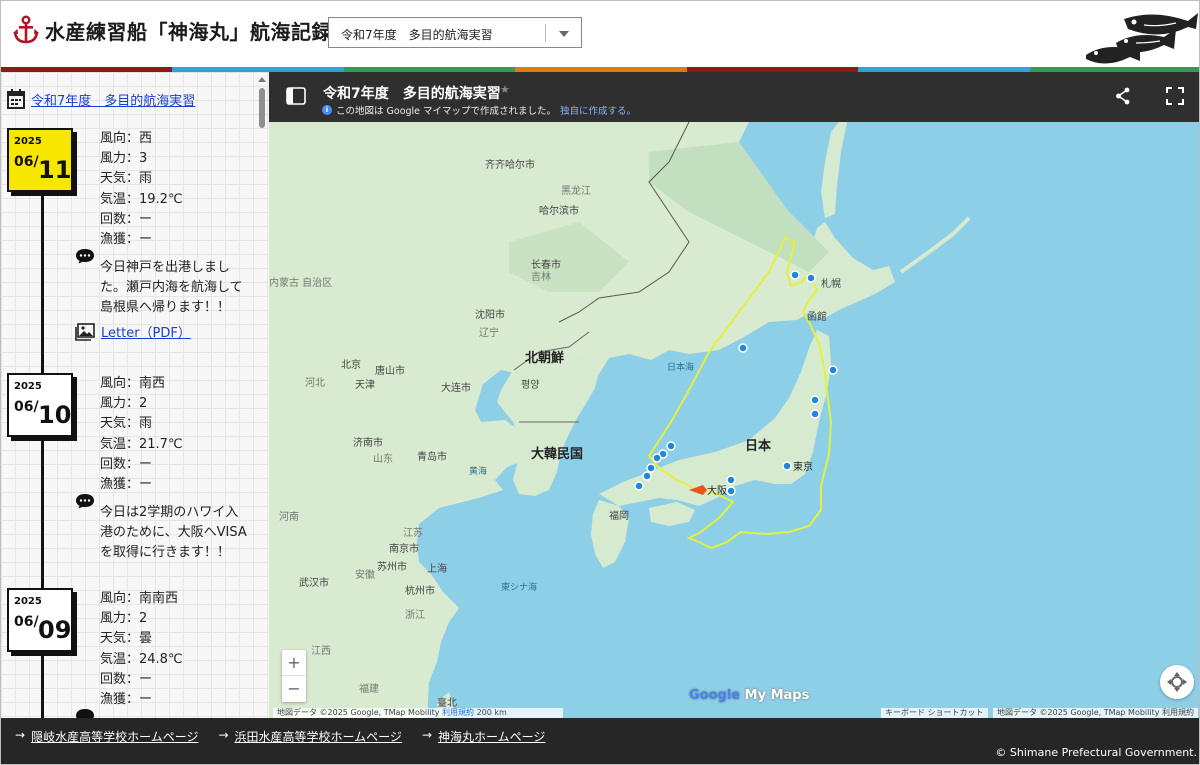 This screenshot has height=765, width=1200. I want to click on weather: 天気：曇, so click(126, 639).